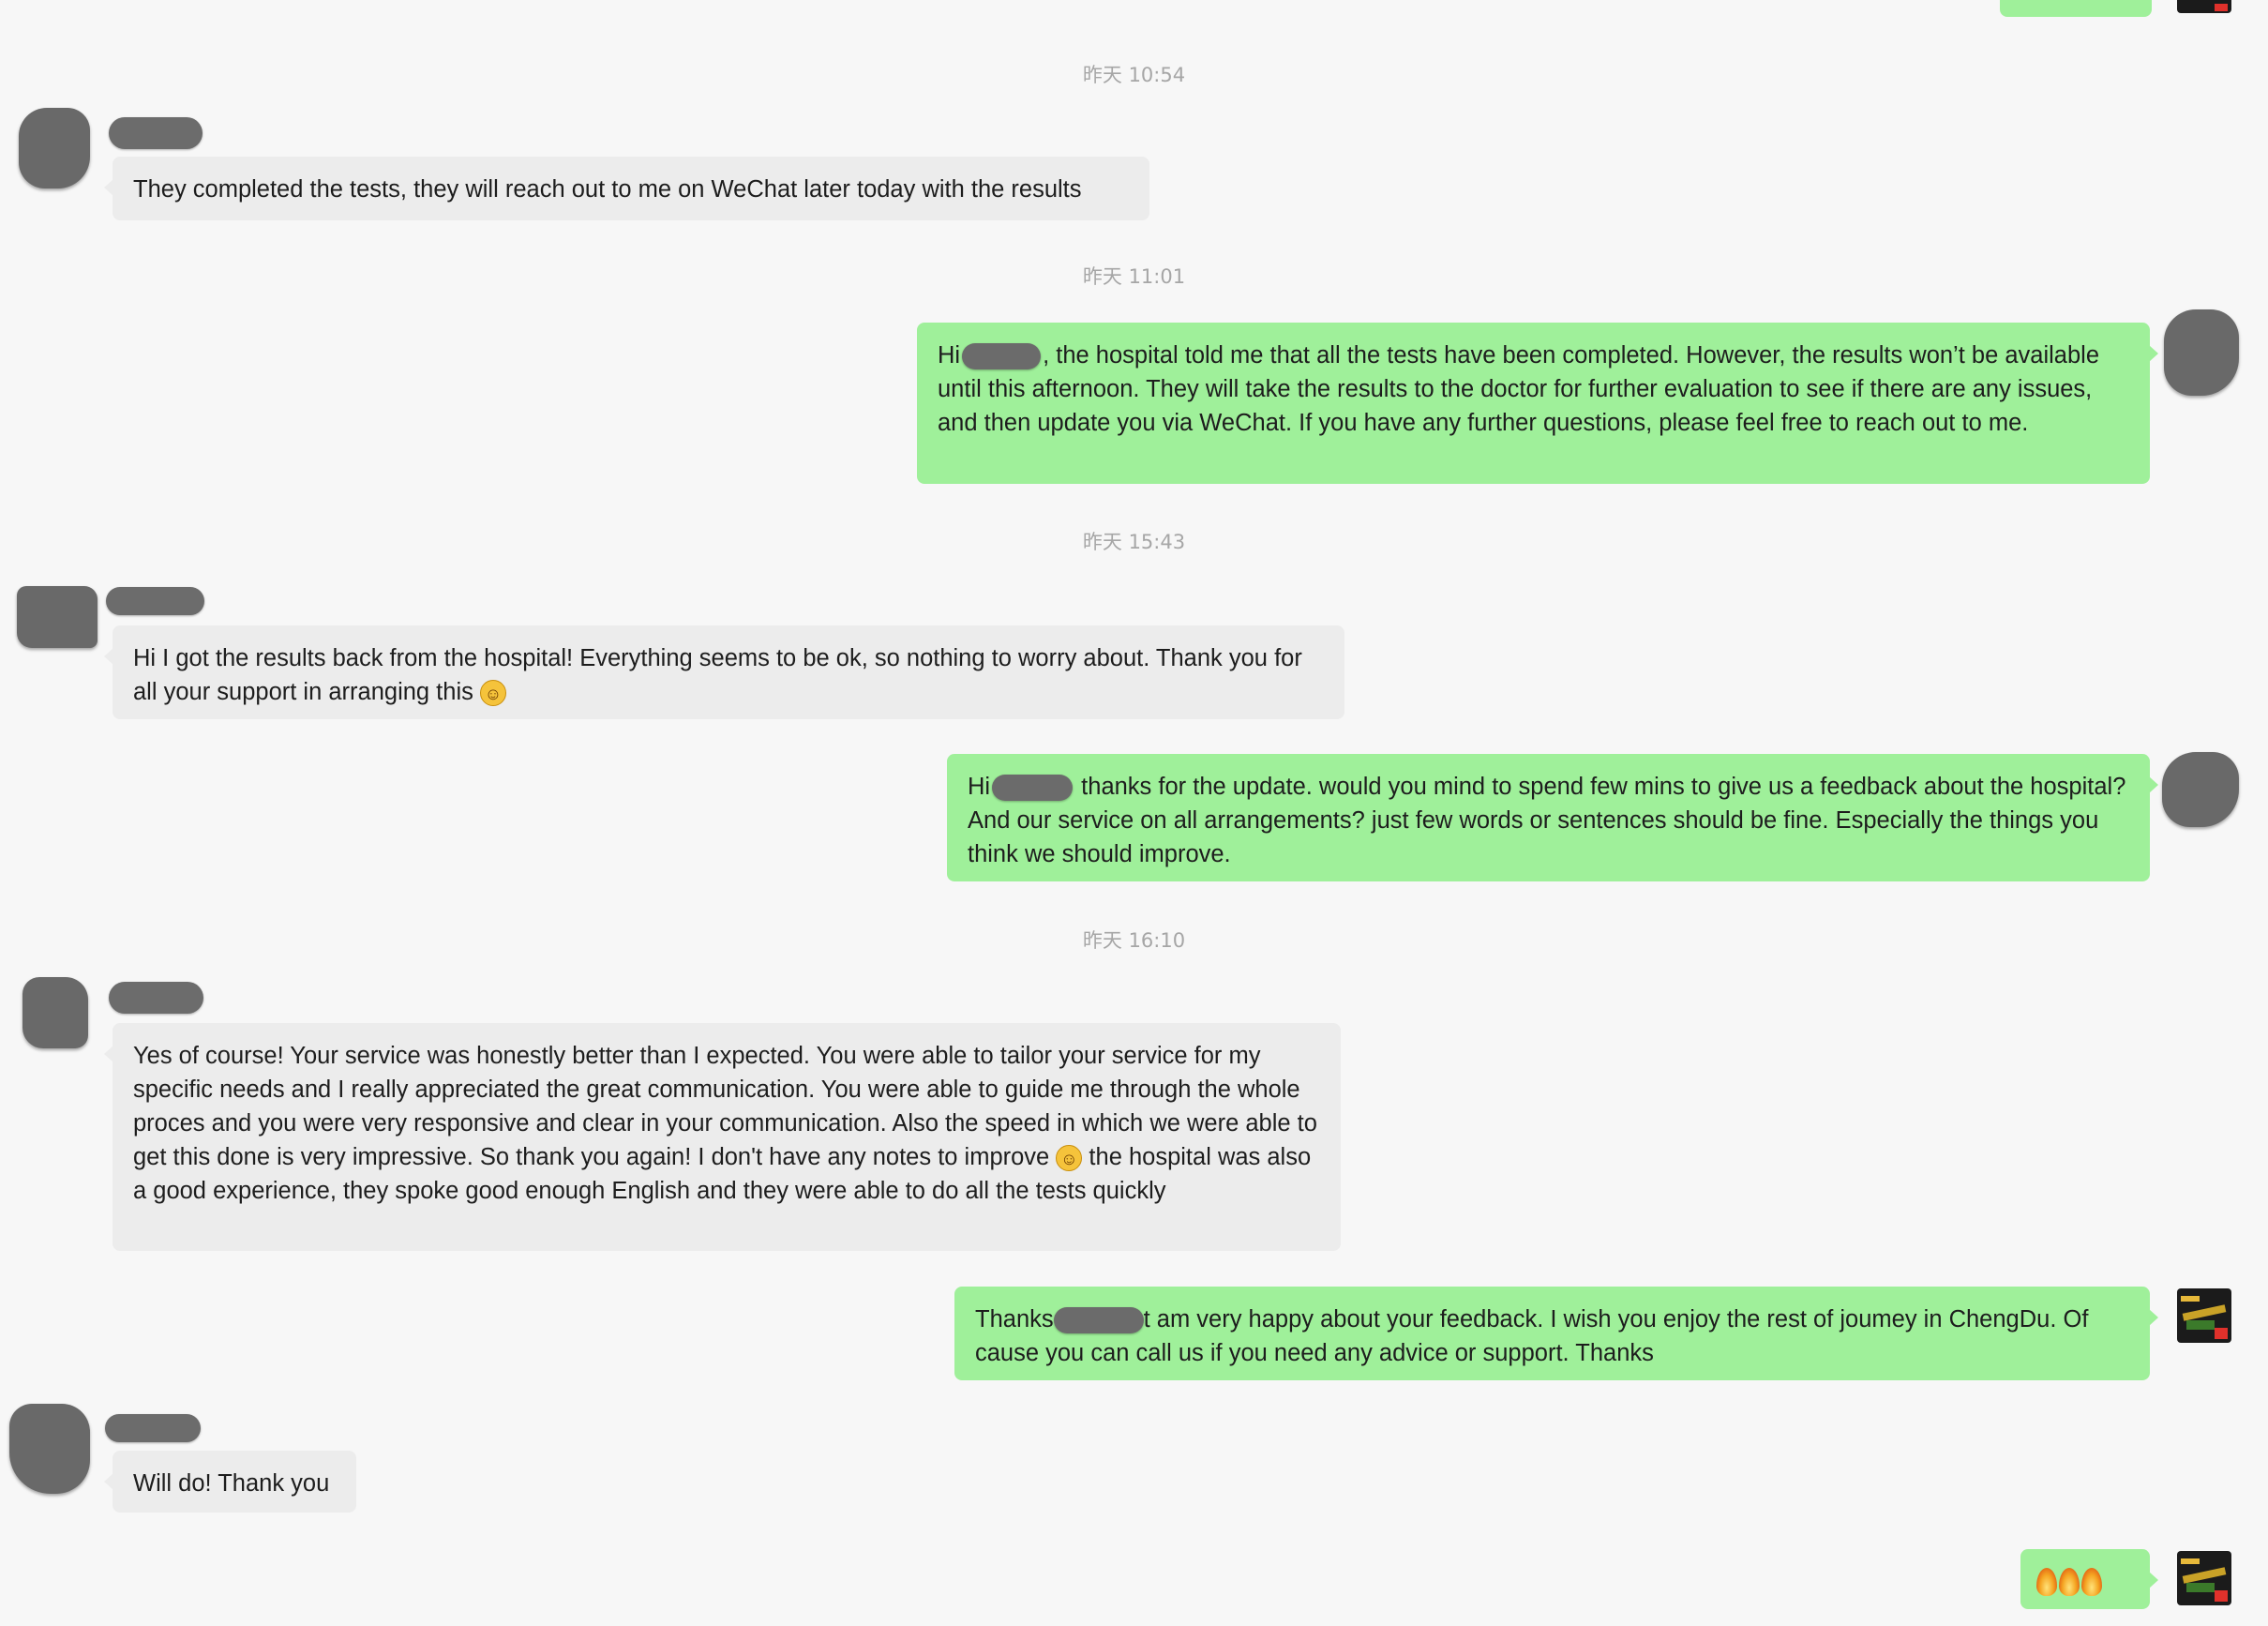 Image resolution: width=2268 pixels, height=1626 pixels. I want to click on message-text: Will do! Thank you, so click(231, 1483).